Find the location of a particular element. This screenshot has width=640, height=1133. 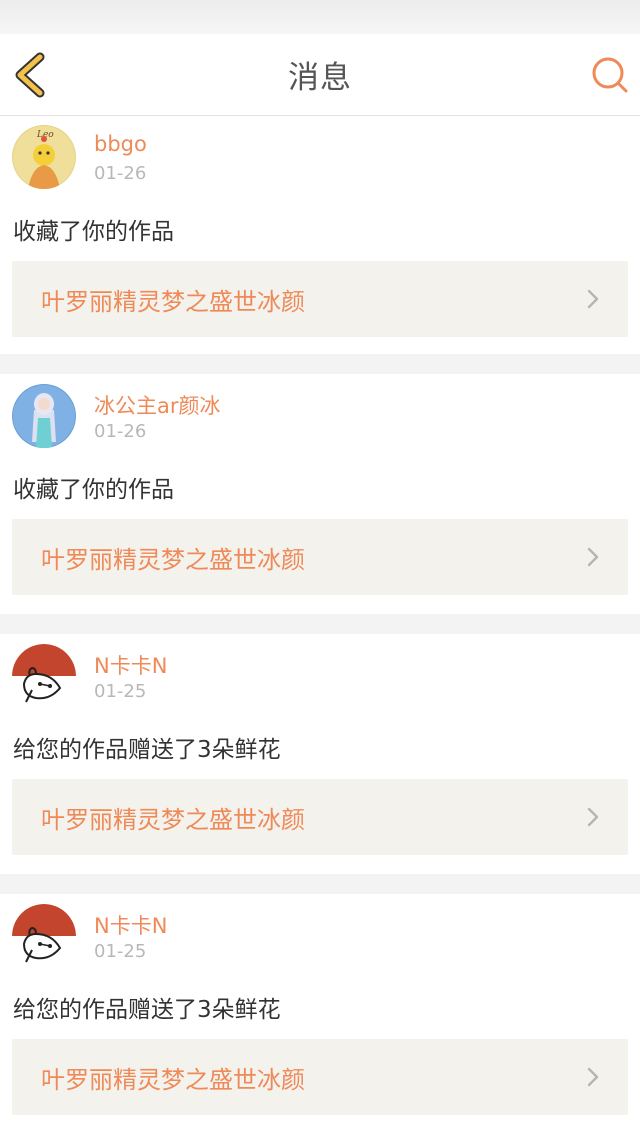

doll-avatar-icon is located at coordinates (44, 416).